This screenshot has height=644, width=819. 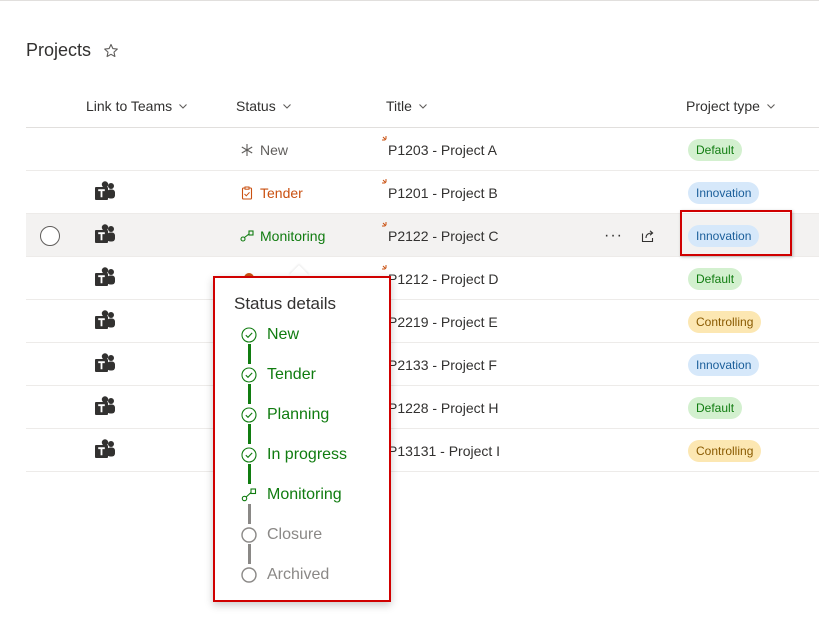 I want to click on title-cell: P1203 - Project A, so click(x=439, y=149).